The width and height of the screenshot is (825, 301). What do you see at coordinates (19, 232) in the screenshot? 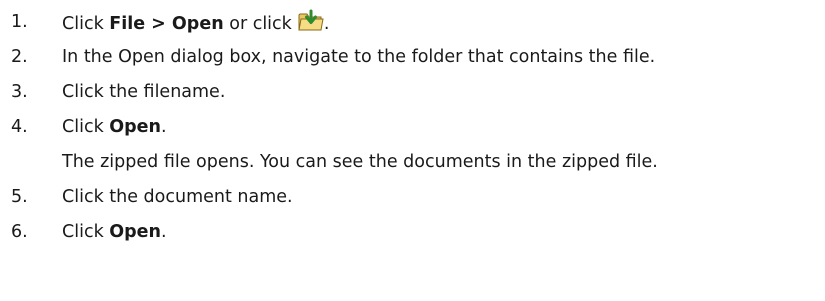
I see `step-number: 6.` at bounding box center [19, 232].